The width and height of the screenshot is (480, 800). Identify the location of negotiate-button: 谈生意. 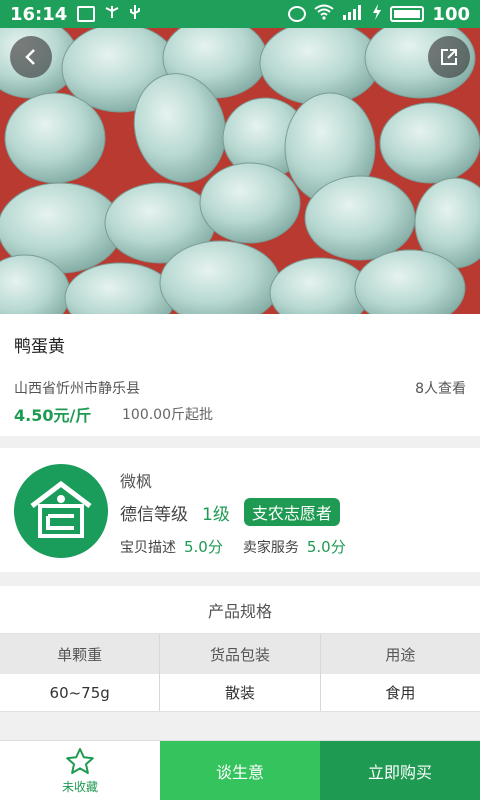
(240, 770).